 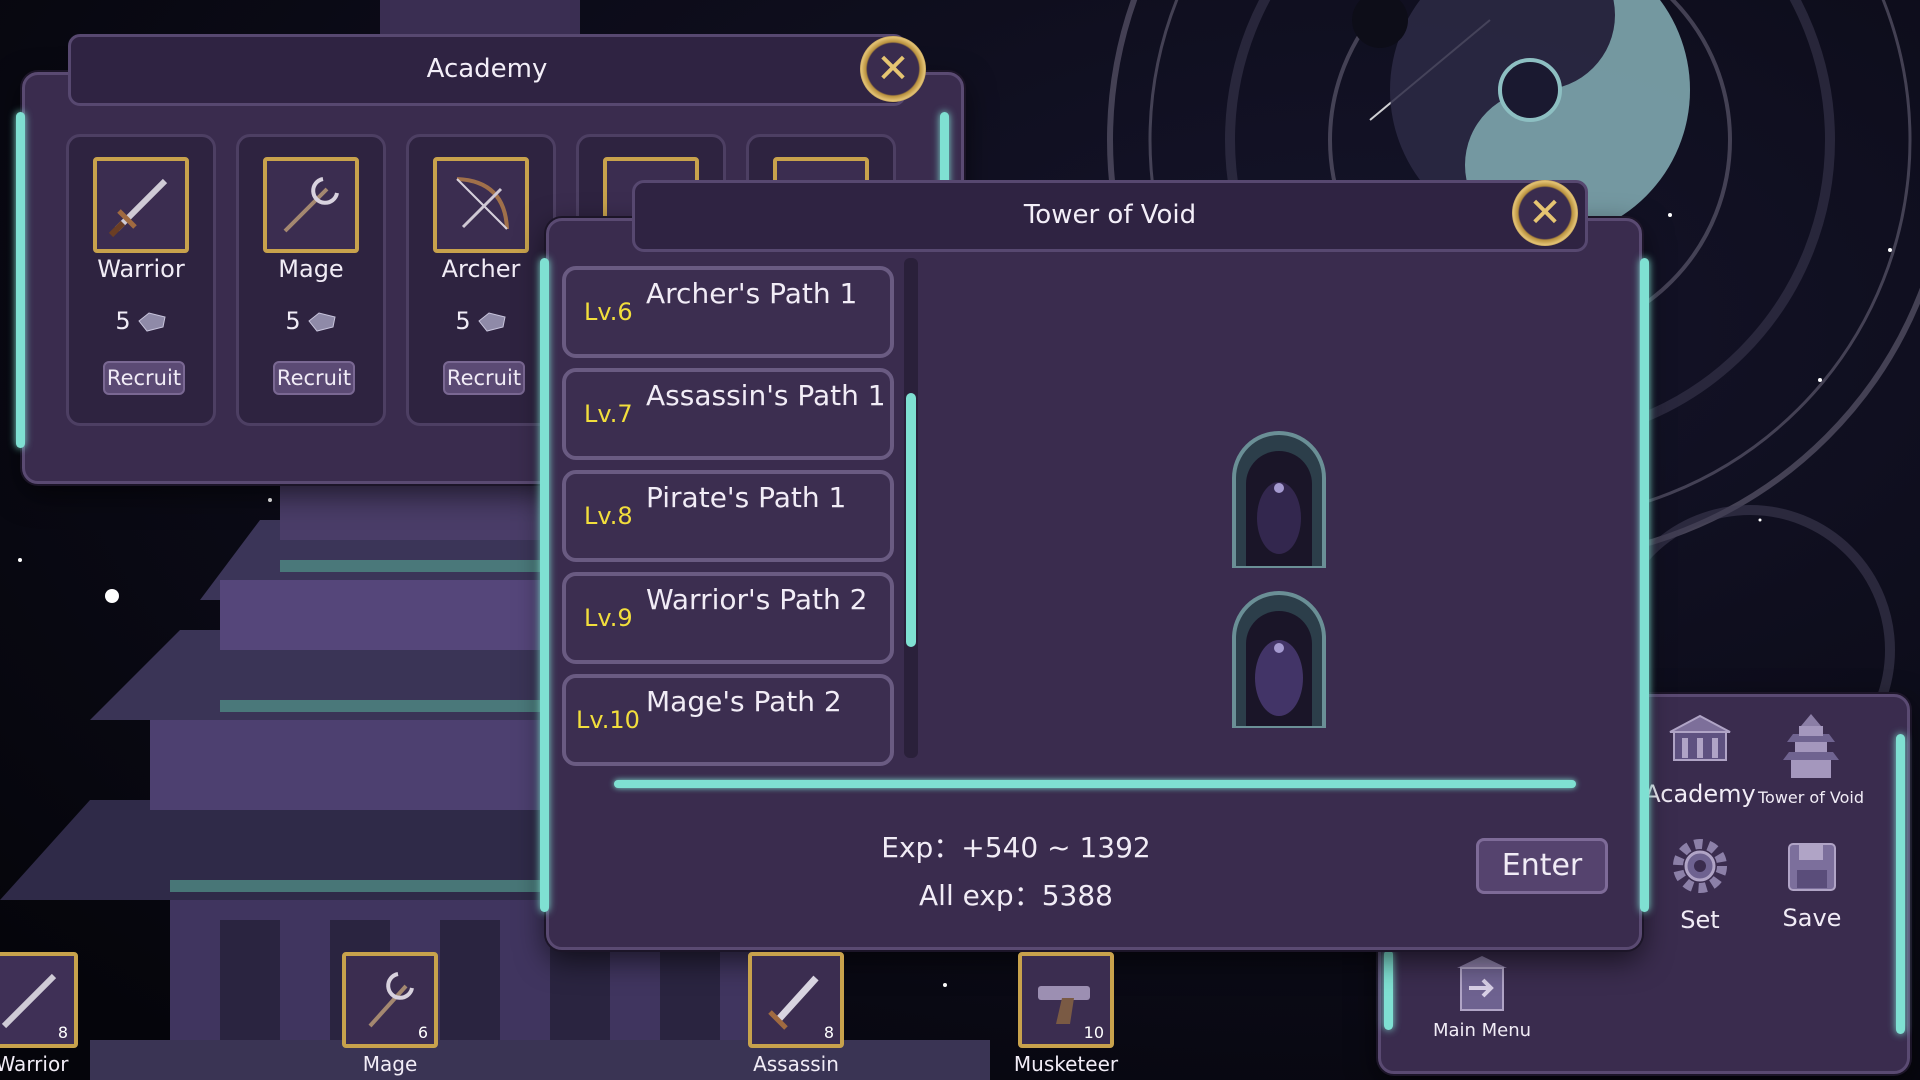 I want to click on party-label: Assassin, so click(x=796, y=1064).